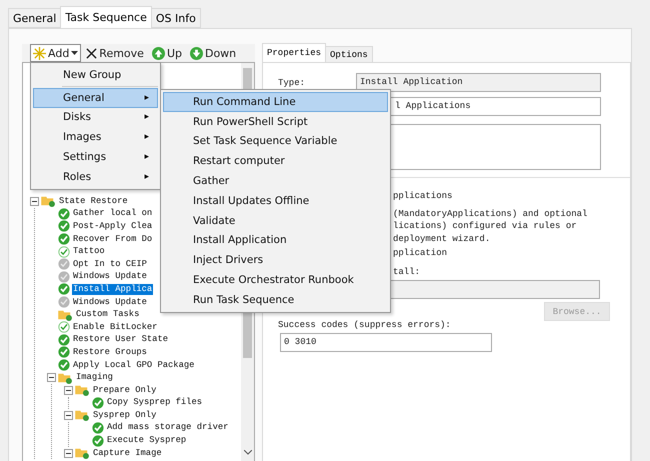 The width and height of the screenshot is (650, 461). What do you see at coordinates (407, 272) in the screenshot?
I see `install-label: tall:` at bounding box center [407, 272].